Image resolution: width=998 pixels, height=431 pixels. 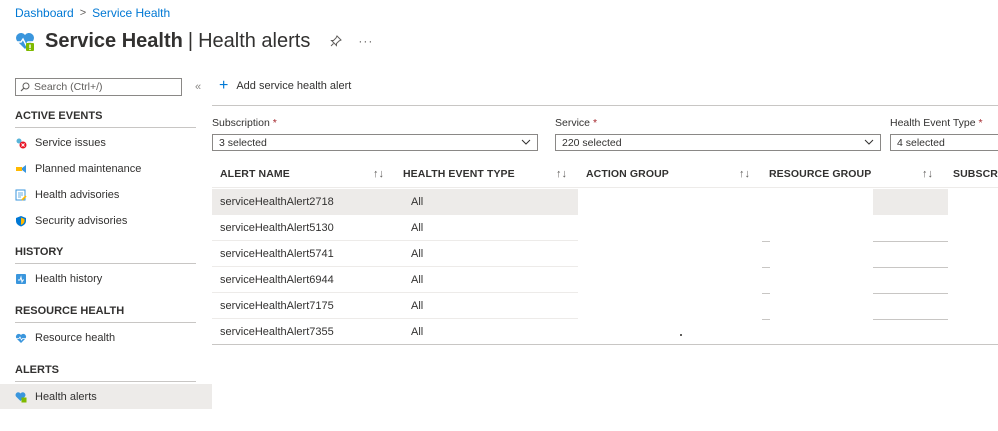 I want to click on column-header-action-group: ACTION GROUP, so click(x=627, y=174).